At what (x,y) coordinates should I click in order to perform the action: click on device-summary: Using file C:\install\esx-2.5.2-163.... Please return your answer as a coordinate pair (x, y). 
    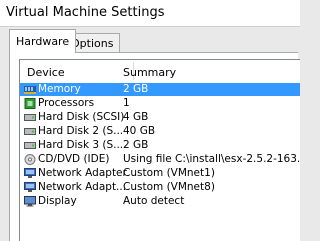
    Looking at the image, I should click on (211, 159).